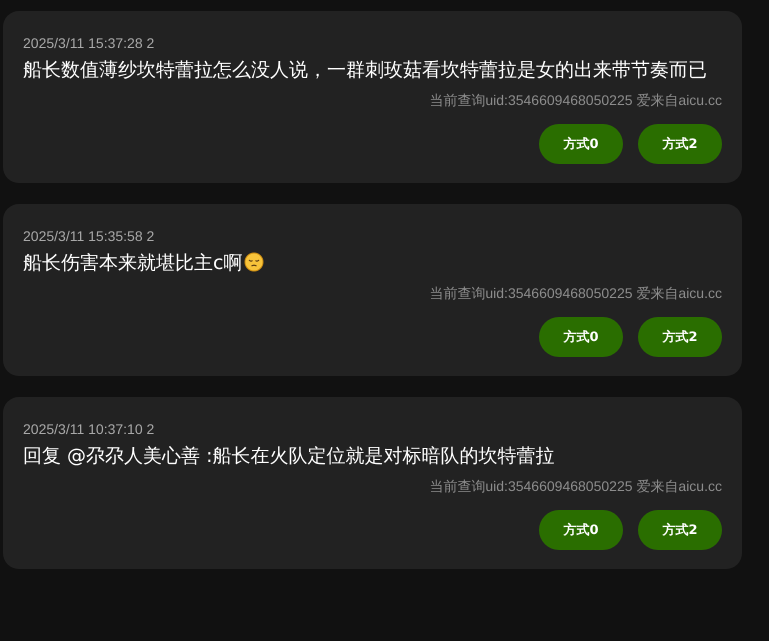 The width and height of the screenshot is (769, 641). I want to click on comment-text: 船长数值薄纱坎特蕾拉怎么没人说，一群刺玫菇看坎特蕾拉是女的出来带节奏而已, so click(365, 70).